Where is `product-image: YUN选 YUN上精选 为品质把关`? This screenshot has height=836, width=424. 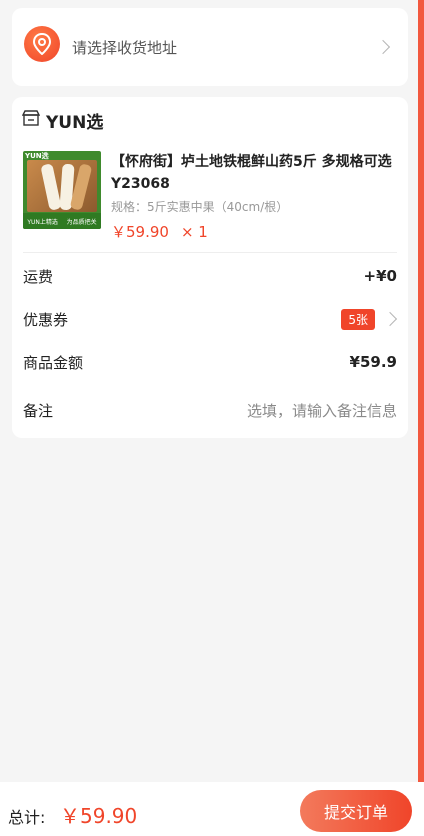 product-image: YUN选 YUN上精选 为品质把关 is located at coordinates (62, 190).